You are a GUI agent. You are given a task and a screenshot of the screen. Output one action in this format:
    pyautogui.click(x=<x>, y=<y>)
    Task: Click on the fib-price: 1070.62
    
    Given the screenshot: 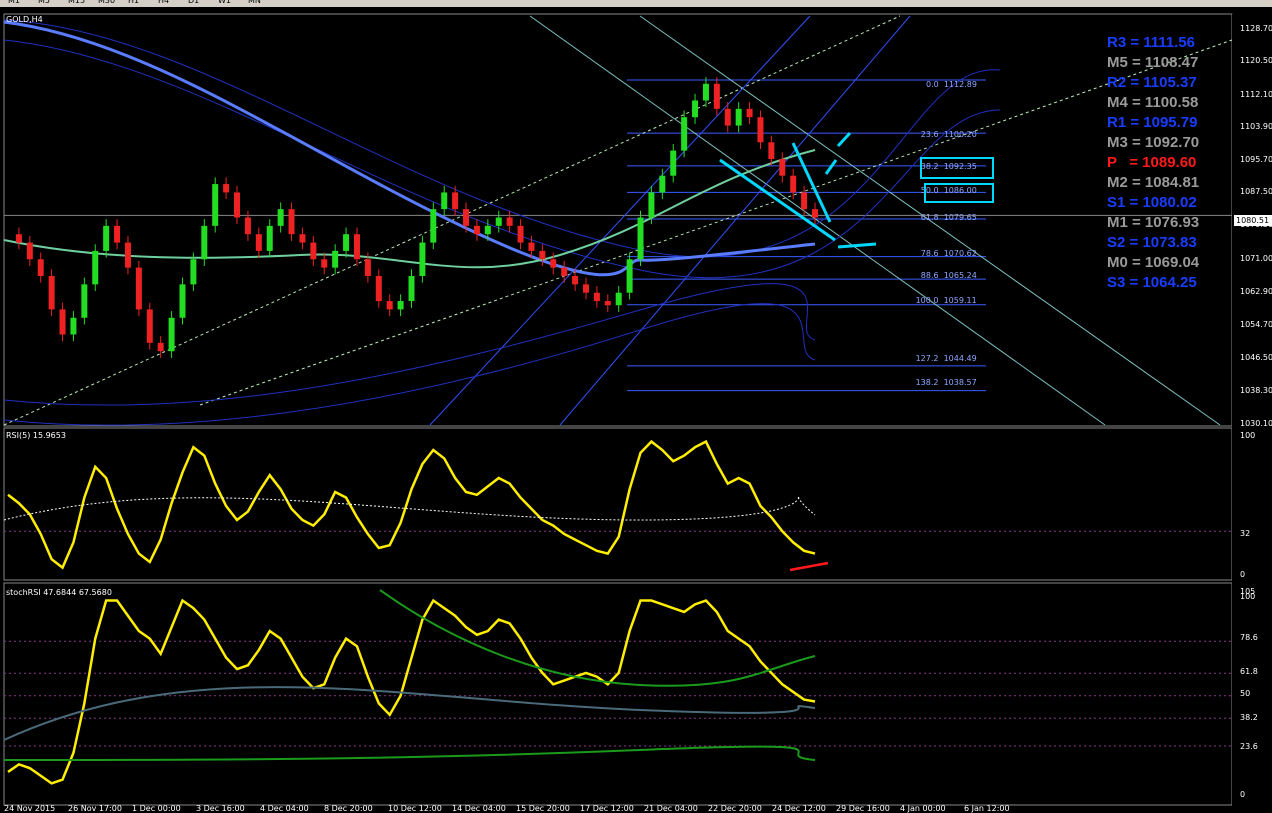 What is the action you would take?
    pyautogui.click(x=957, y=253)
    